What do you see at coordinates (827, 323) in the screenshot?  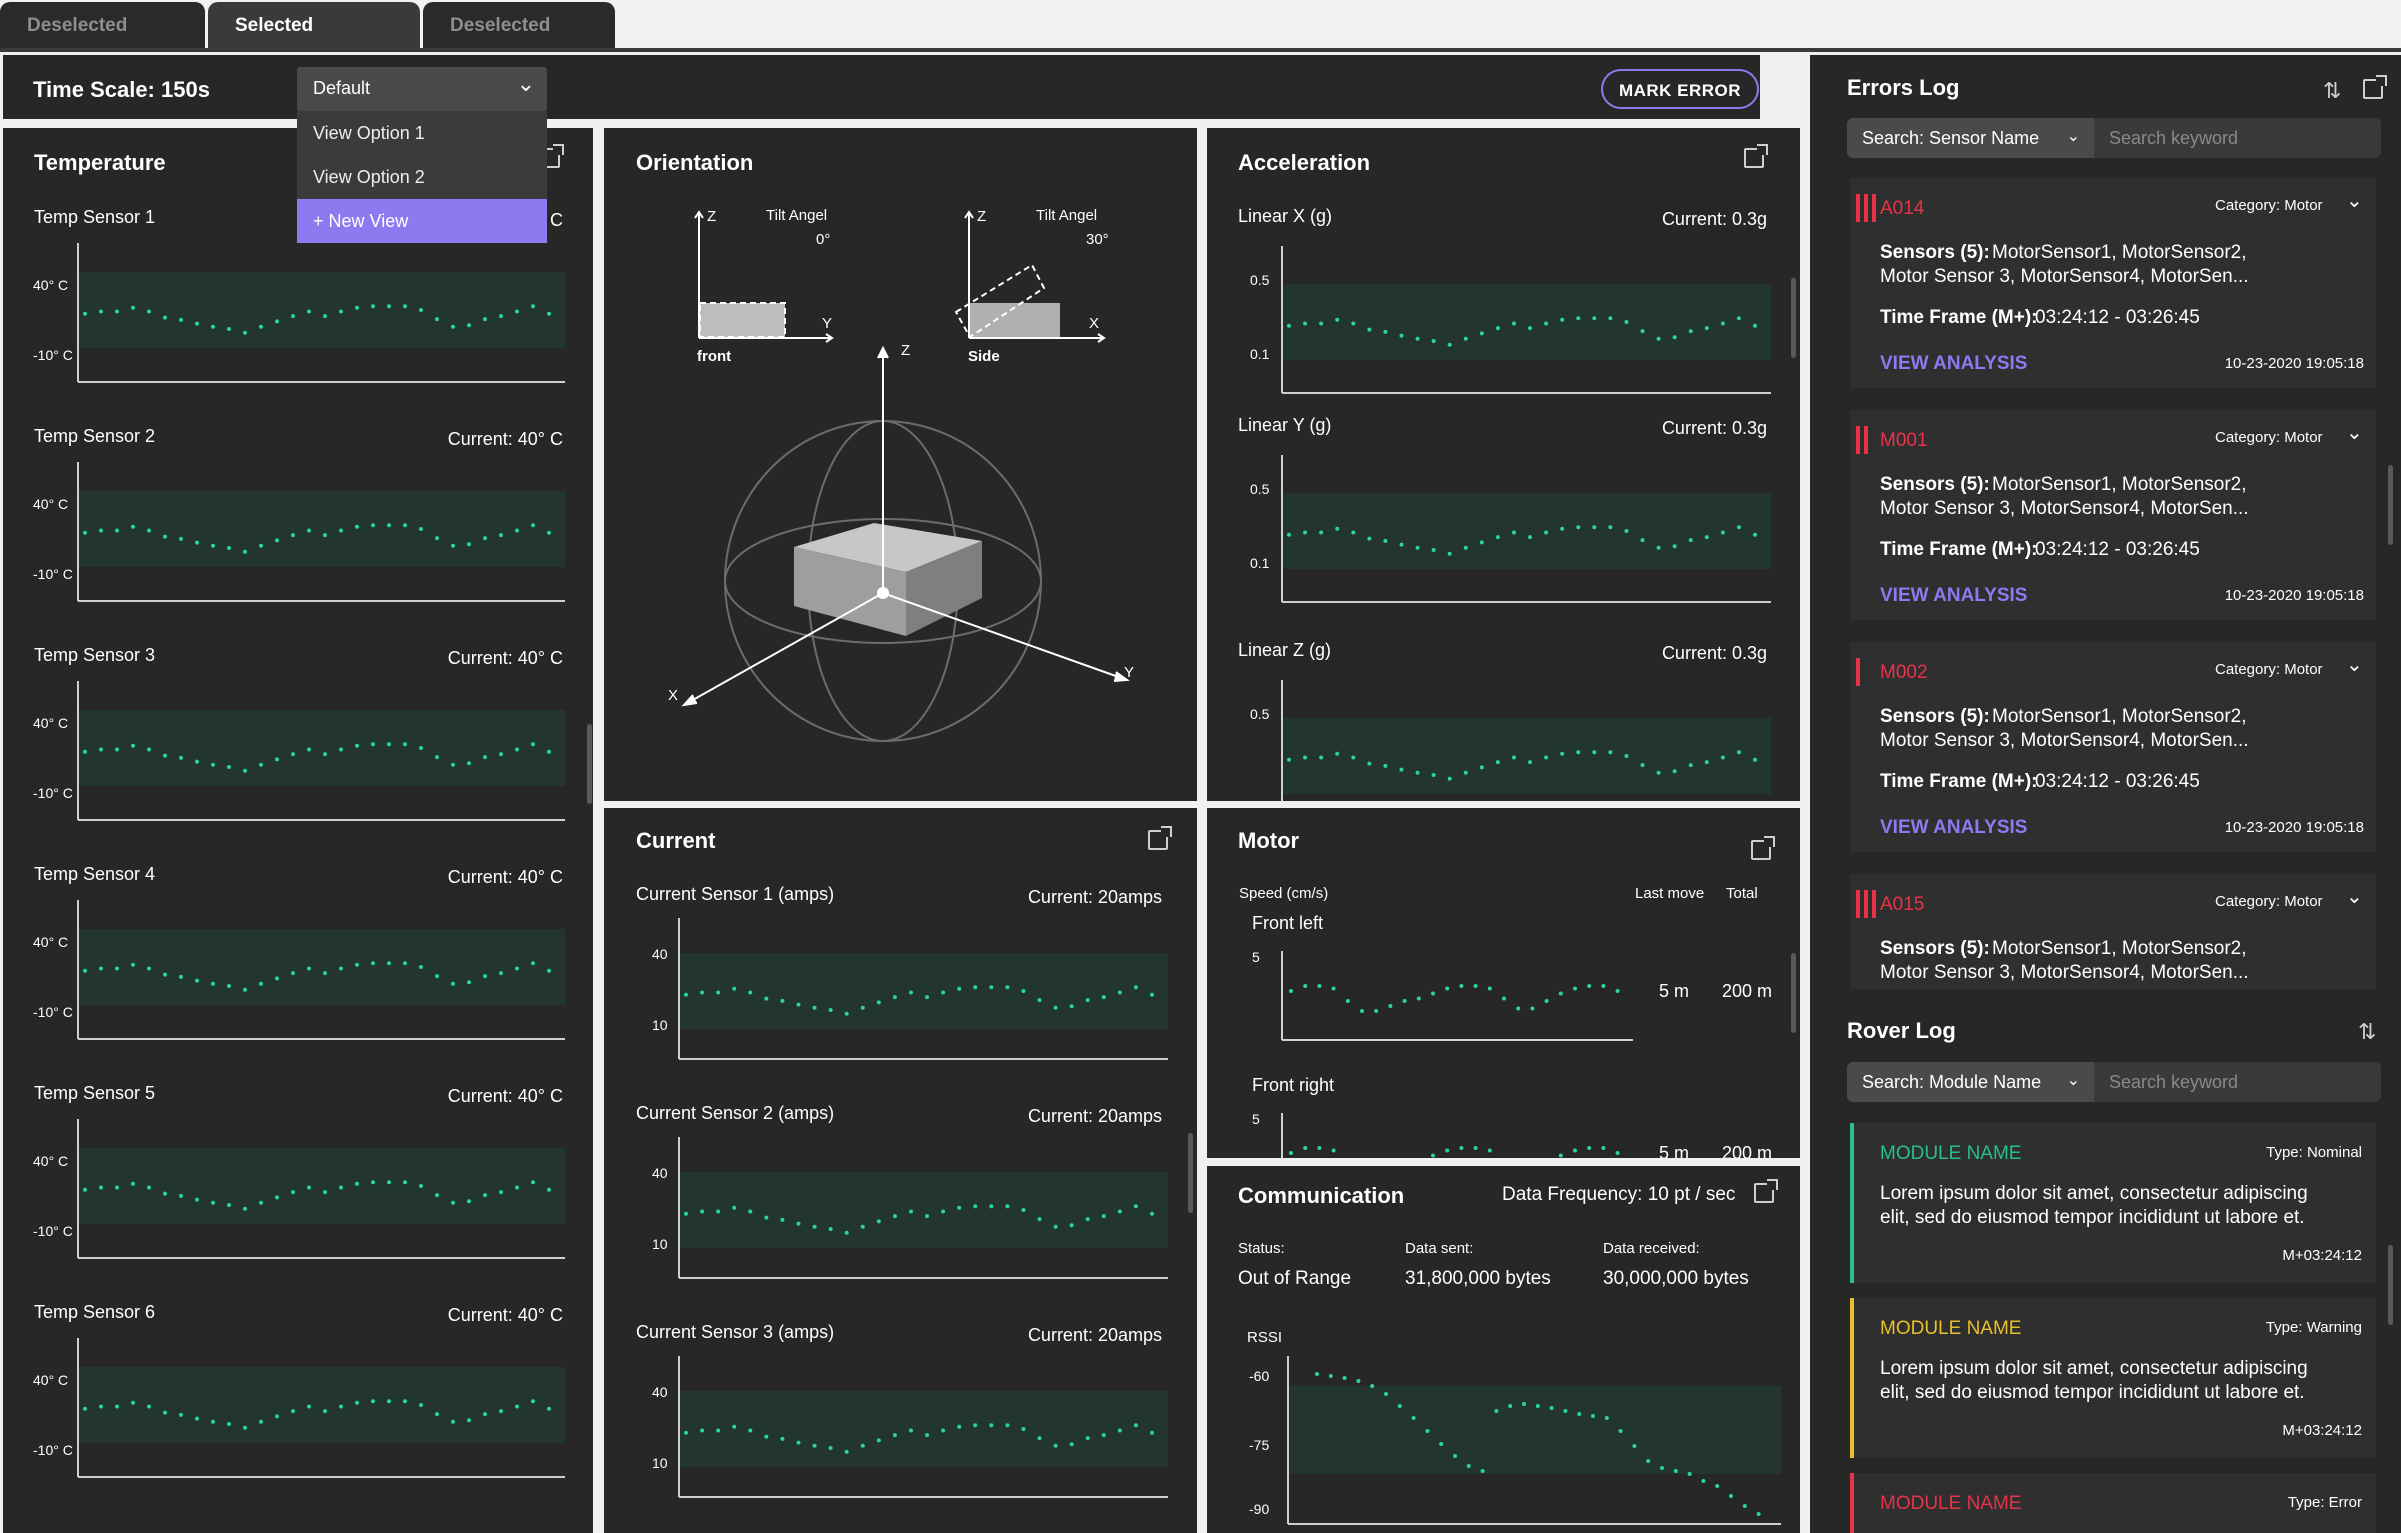 I see `front-axis-y: Y` at bounding box center [827, 323].